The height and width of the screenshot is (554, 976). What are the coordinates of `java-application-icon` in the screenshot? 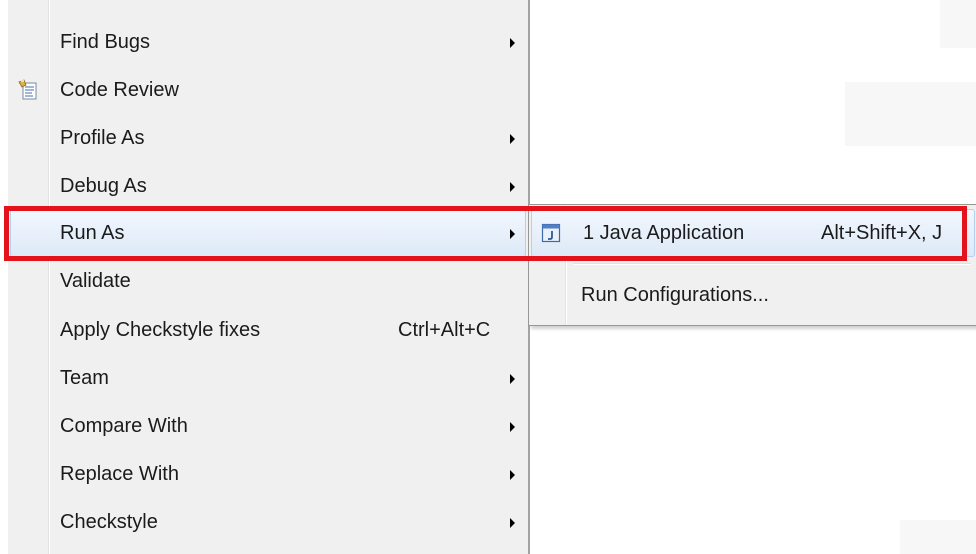 It's located at (551, 233).